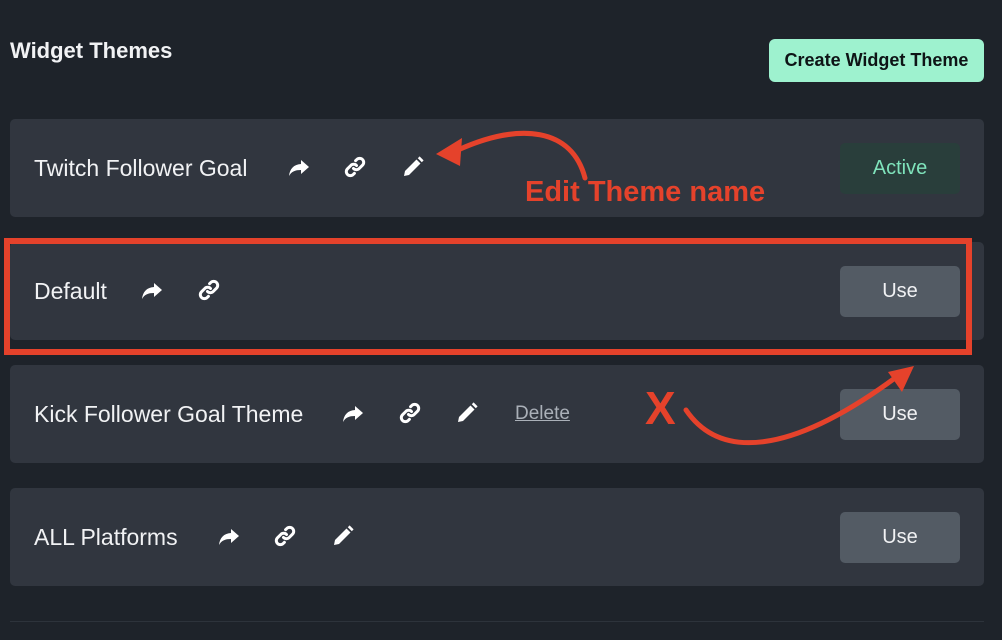 Image resolution: width=1002 pixels, height=640 pixels. What do you see at coordinates (900, 168) in the screenshot?
I see `active-button: Active` at bounding box center [900, 168].